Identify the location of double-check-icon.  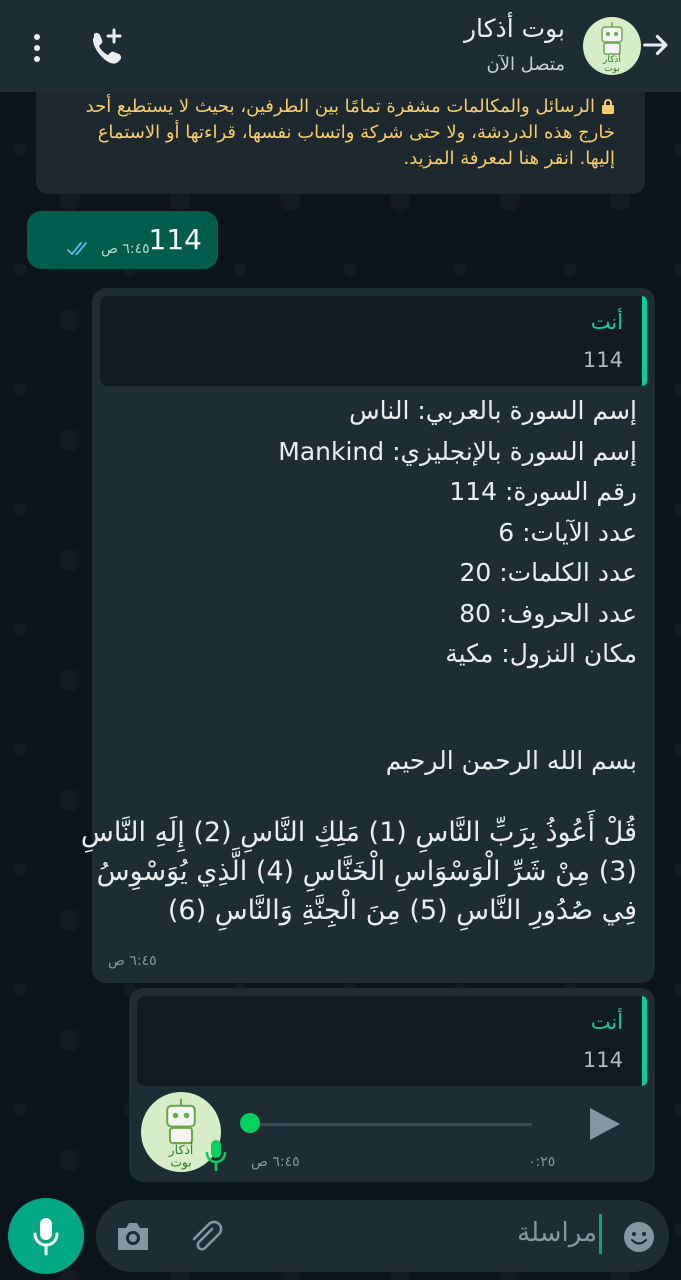
(77, 249).